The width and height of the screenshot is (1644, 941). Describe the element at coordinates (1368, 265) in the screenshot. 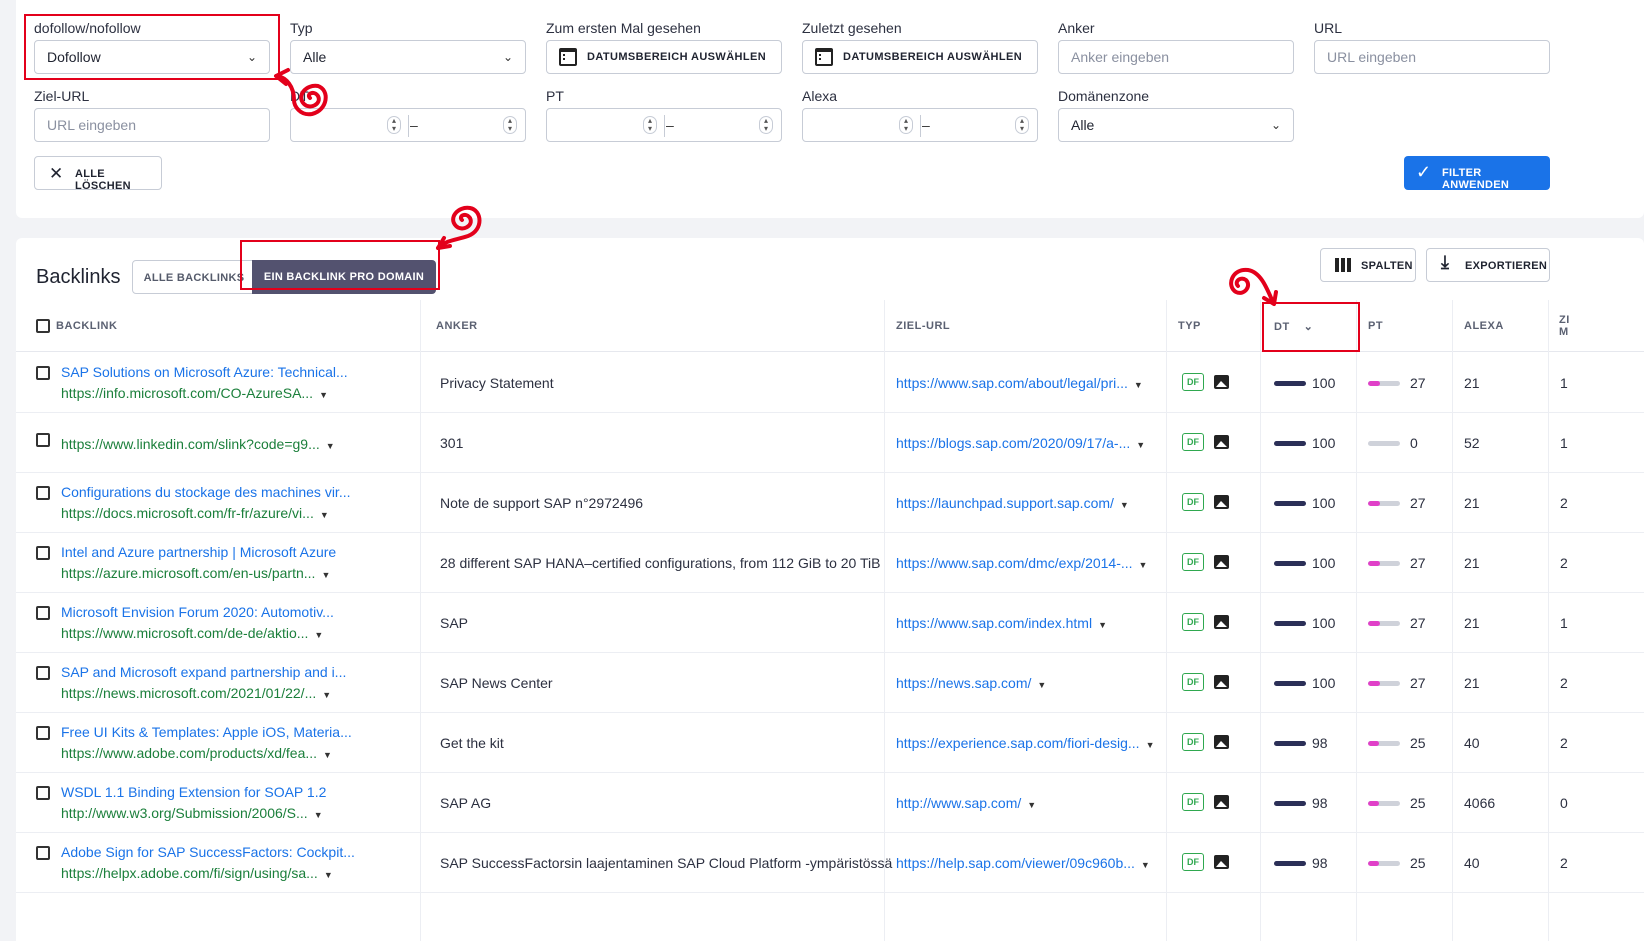

I see `columns-button: SPALTEN` at that location.